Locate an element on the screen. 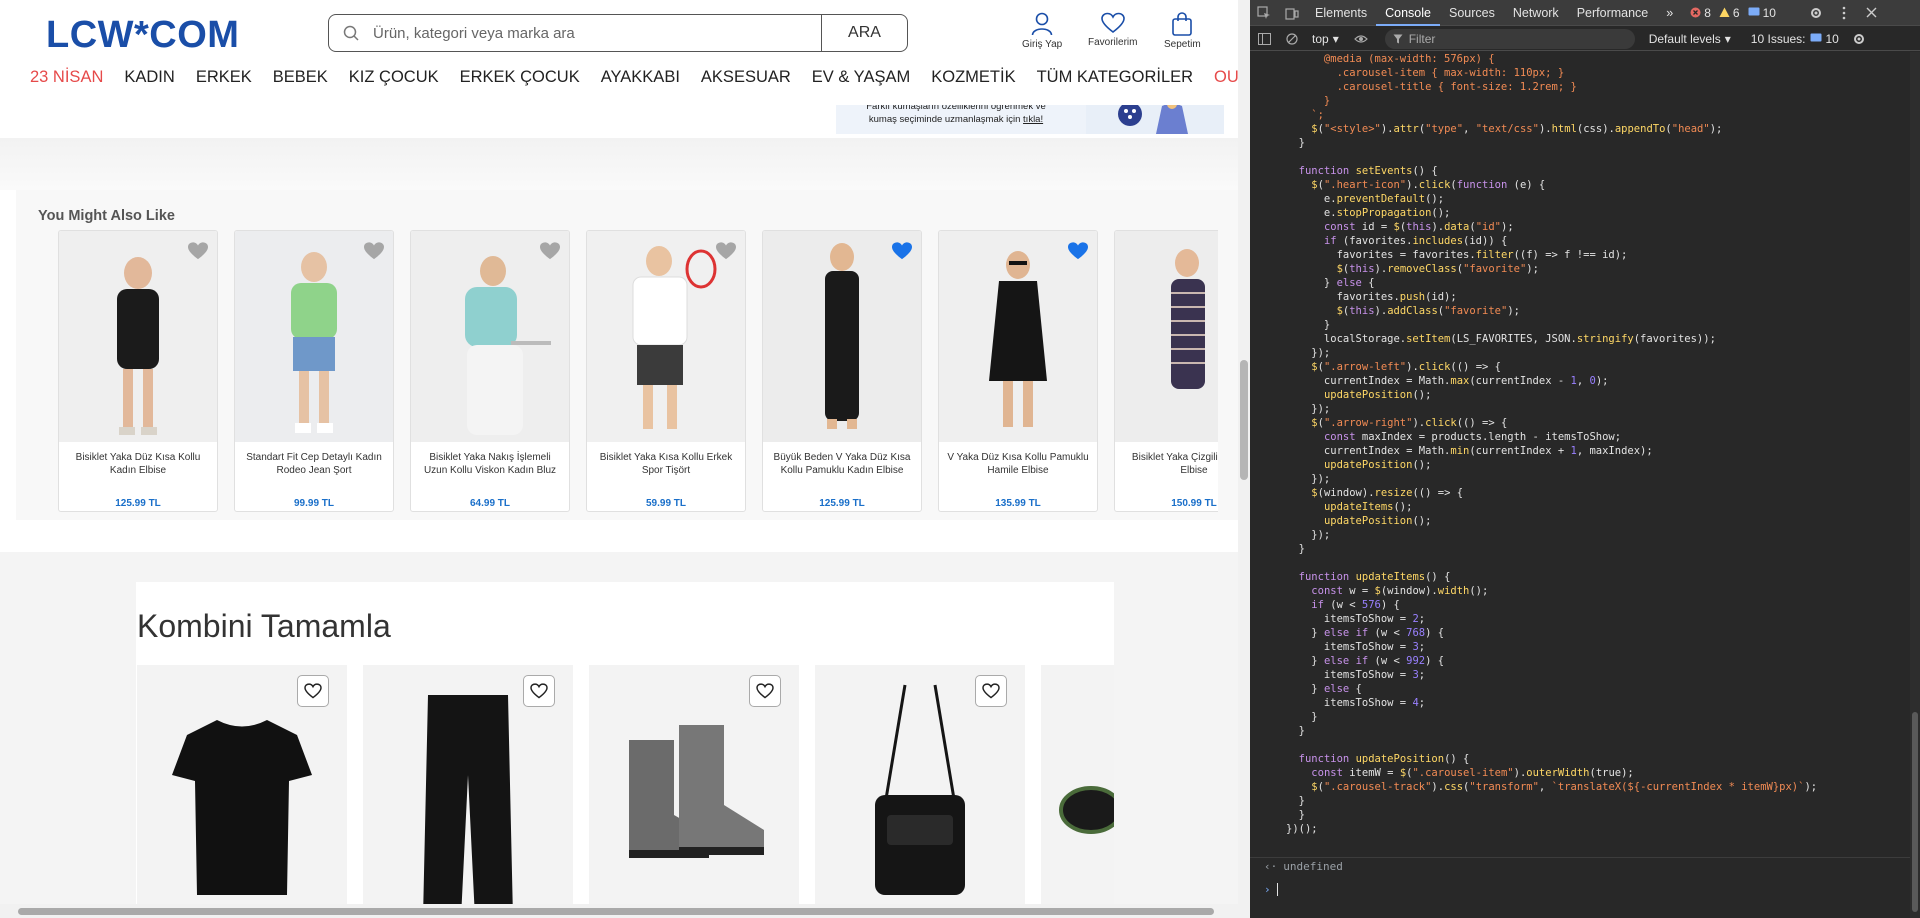  product-price: 135.99 TL is located at coordinates (1018, 503).